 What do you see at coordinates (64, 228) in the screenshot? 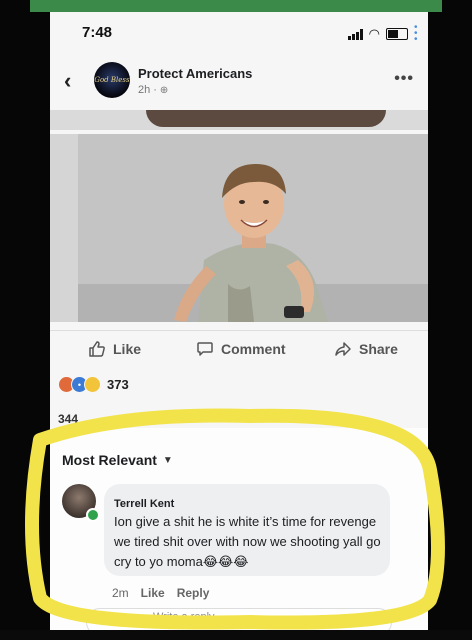
I see `photo-margin` at bounding box center [64, 228].